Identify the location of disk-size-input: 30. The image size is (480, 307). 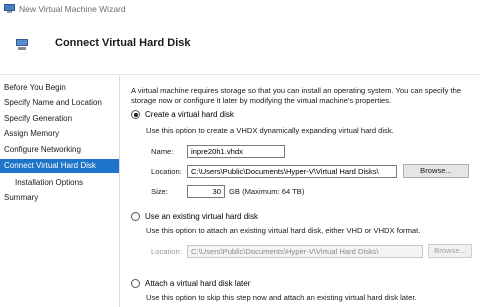
(206, 191).